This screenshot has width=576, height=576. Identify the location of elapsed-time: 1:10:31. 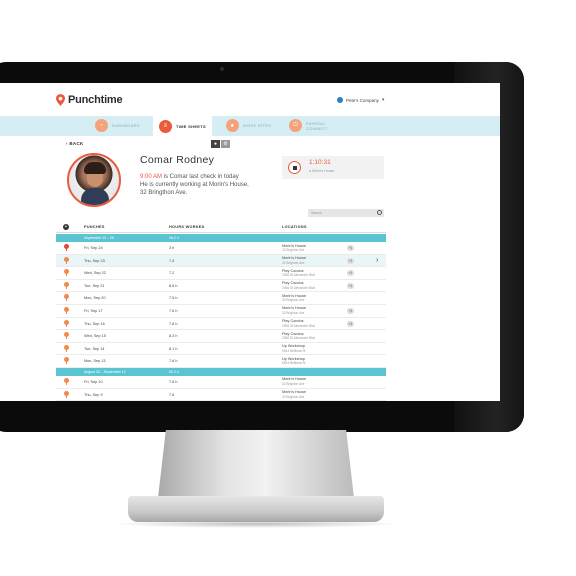
(320, 162).